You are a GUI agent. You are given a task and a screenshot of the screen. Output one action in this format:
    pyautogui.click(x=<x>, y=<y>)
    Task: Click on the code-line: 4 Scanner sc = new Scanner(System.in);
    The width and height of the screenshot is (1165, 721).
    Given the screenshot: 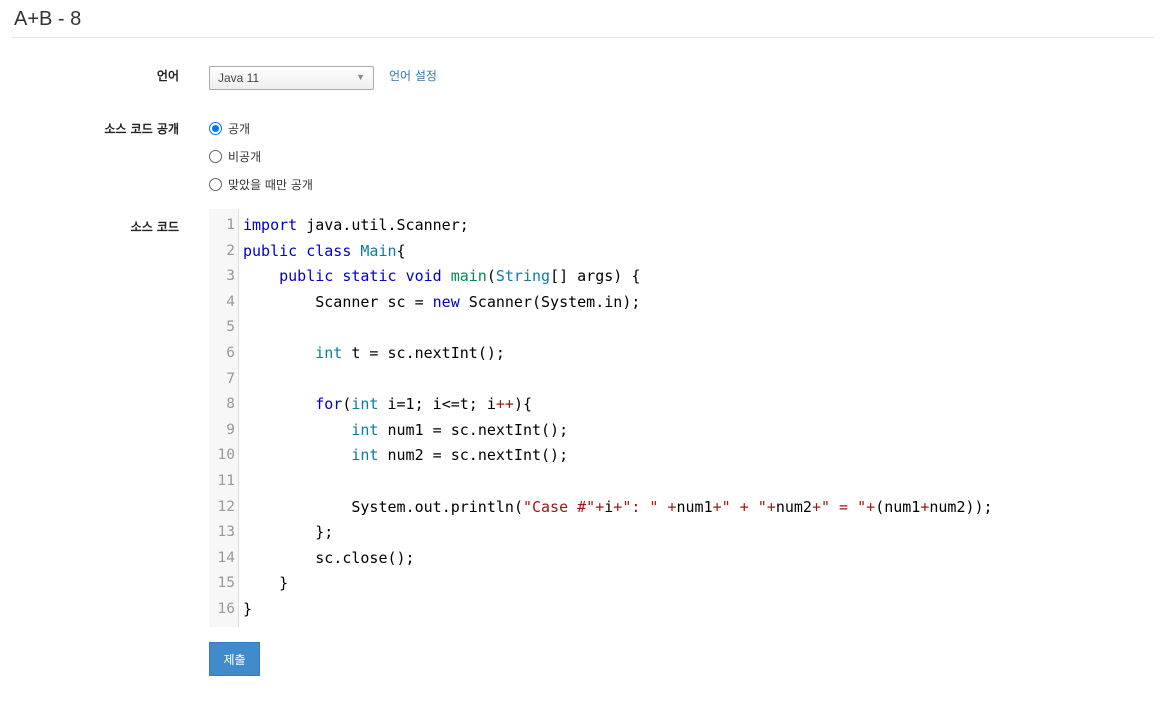 What is the action you would take?
    pyautogui.click(x=679, y=303)
    